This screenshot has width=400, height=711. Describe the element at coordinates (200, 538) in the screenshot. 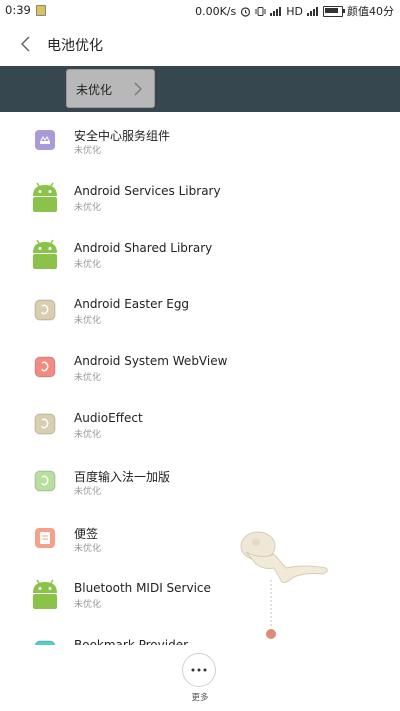

I see `list-item: 便签 未优化` at that location.